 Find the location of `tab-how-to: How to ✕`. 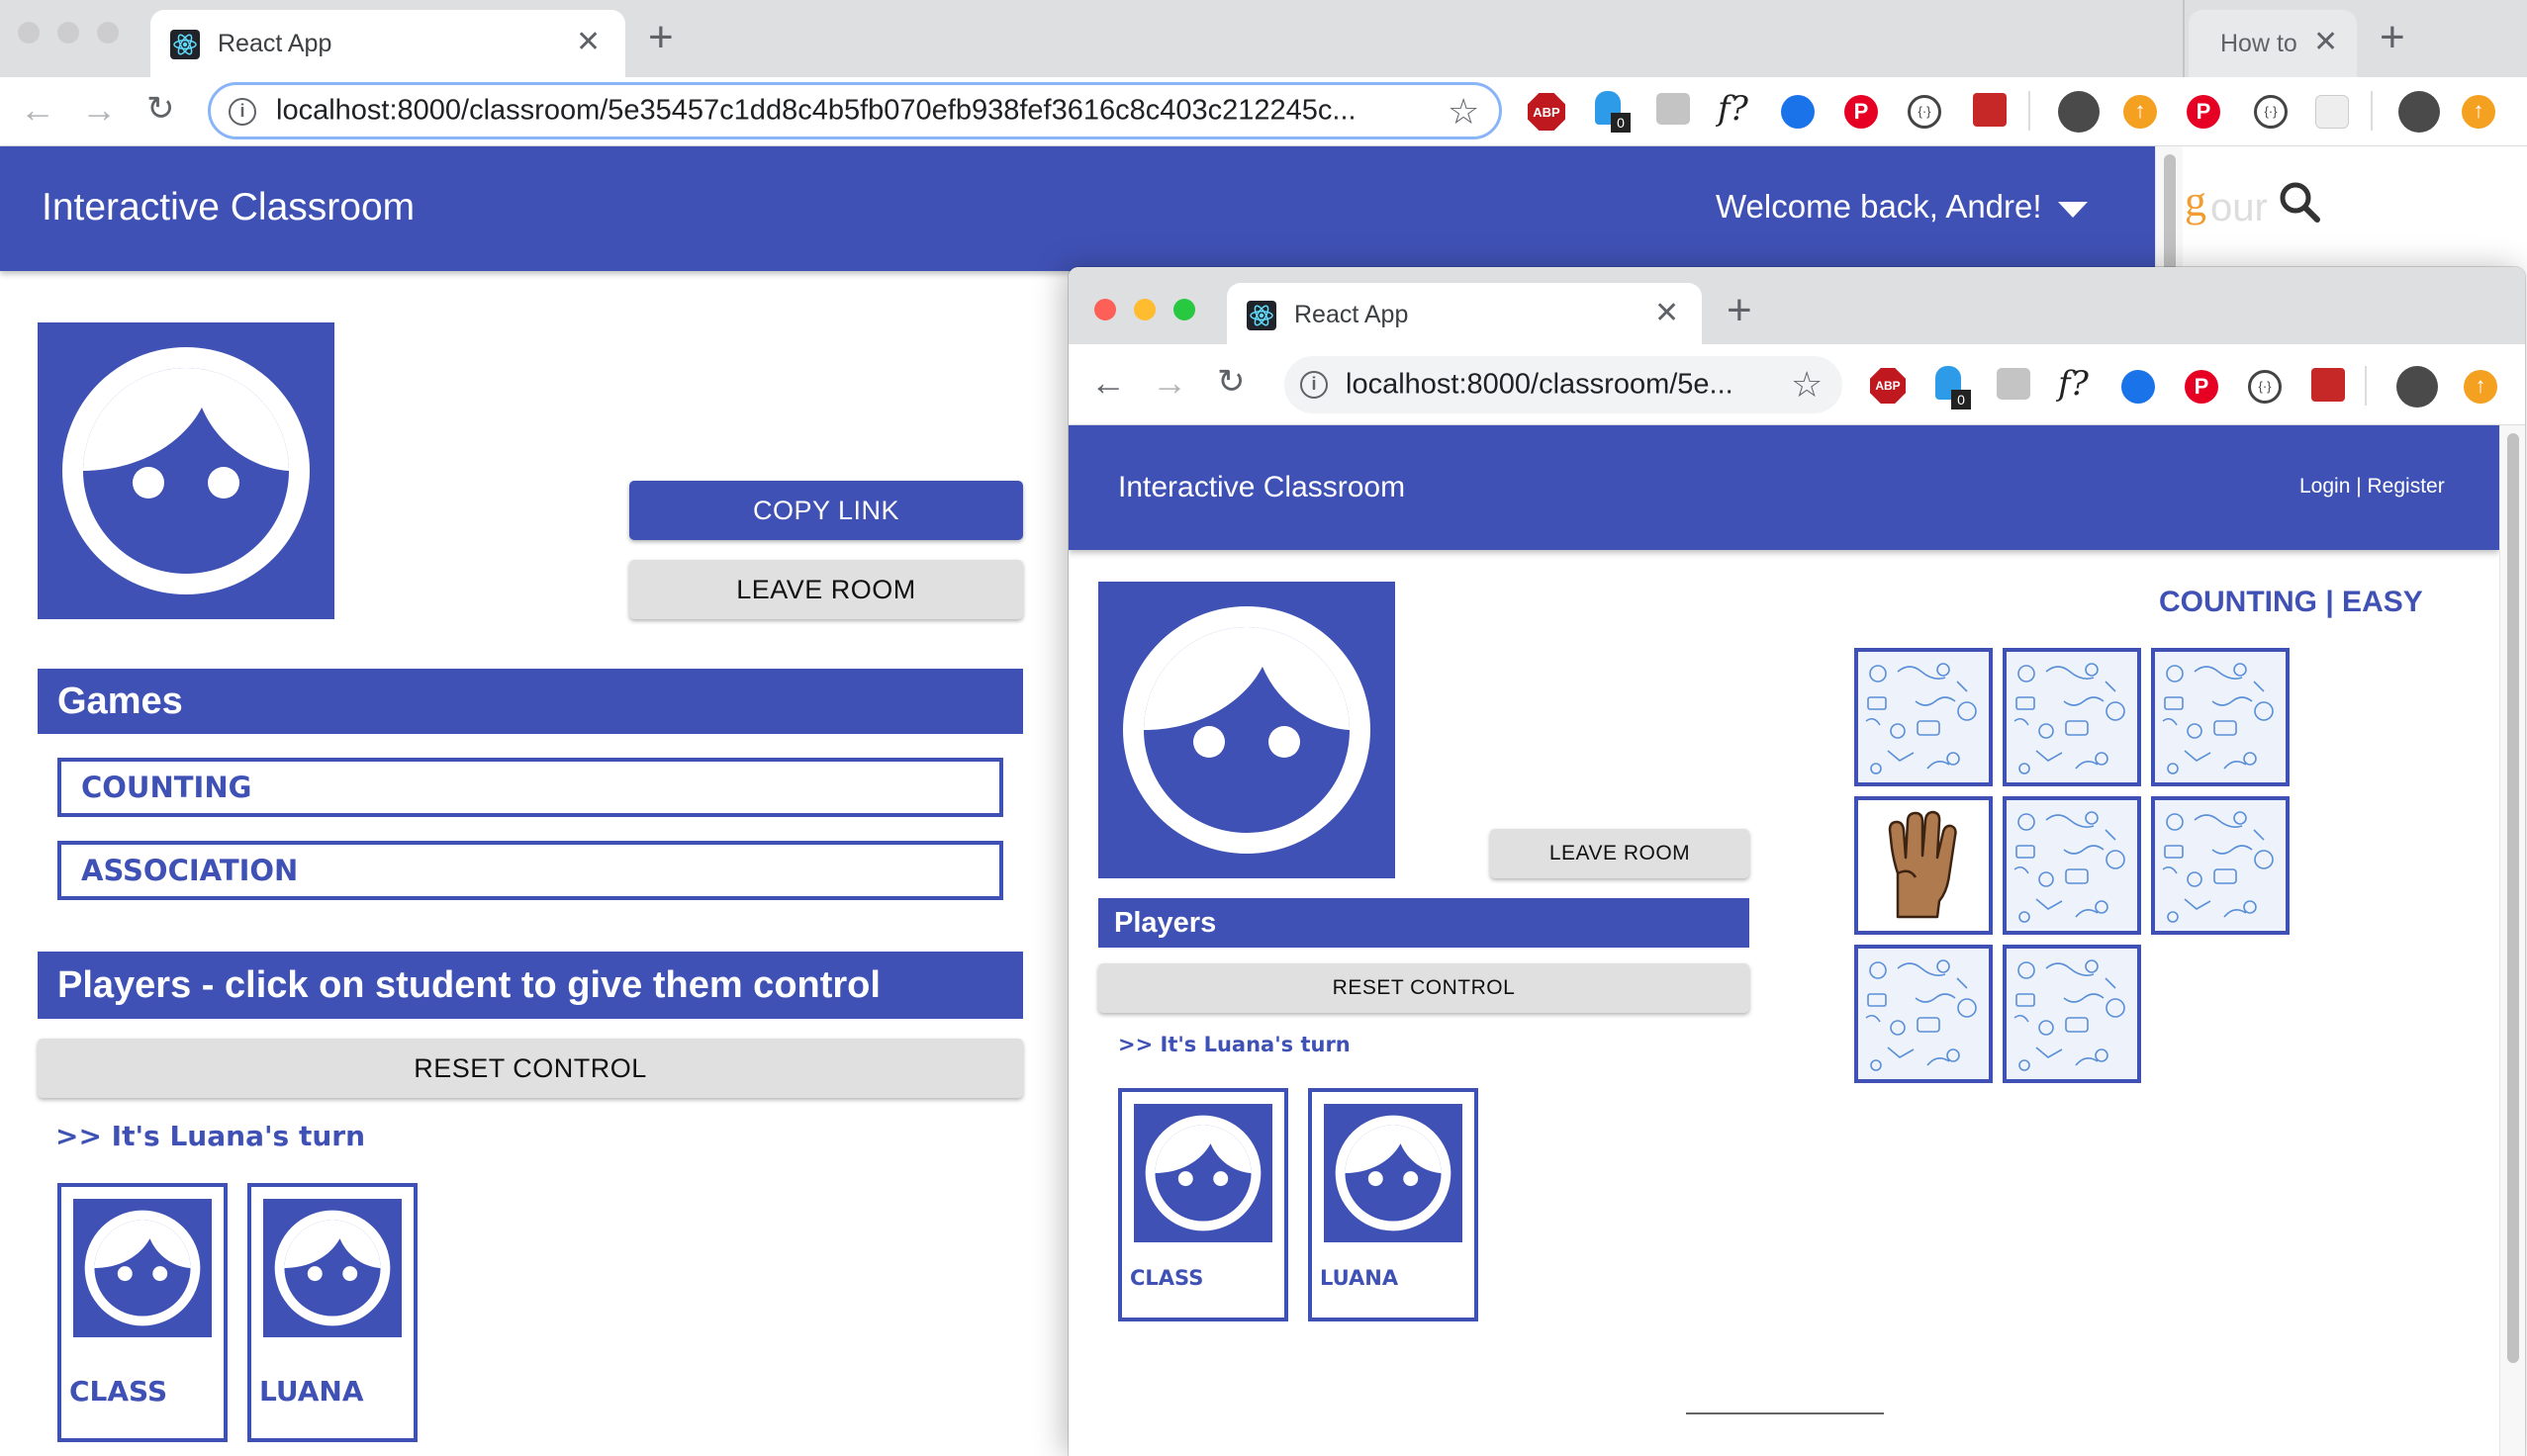

tab-how-to: How to ✕ is located at coordinates (2273, 43).